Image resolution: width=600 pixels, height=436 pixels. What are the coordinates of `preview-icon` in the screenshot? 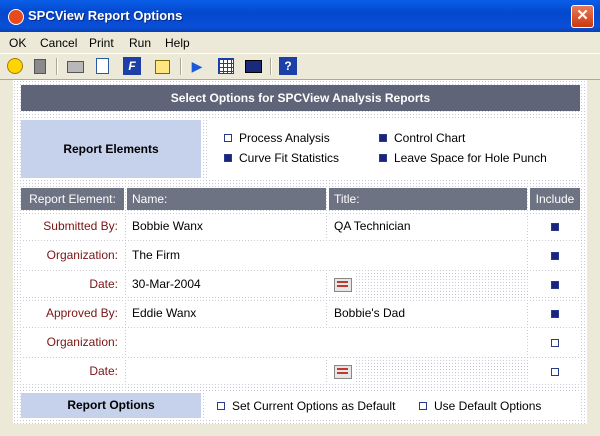 It's located at (102, 66).